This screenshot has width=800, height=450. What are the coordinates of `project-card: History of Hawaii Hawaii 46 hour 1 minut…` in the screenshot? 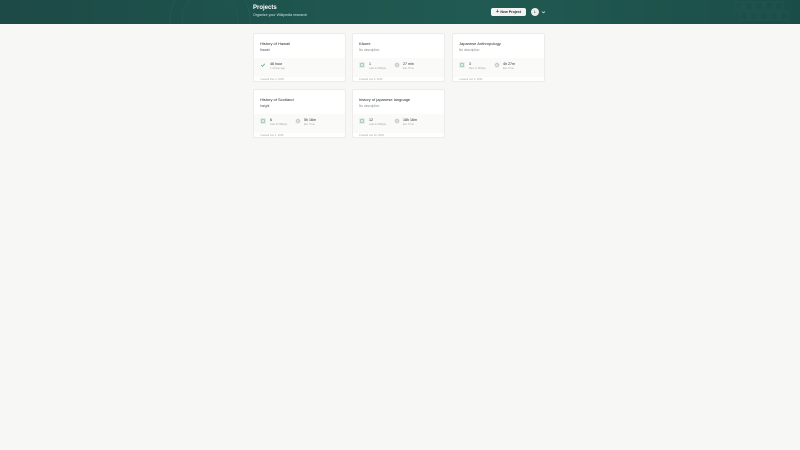 It's located at (299, 57).